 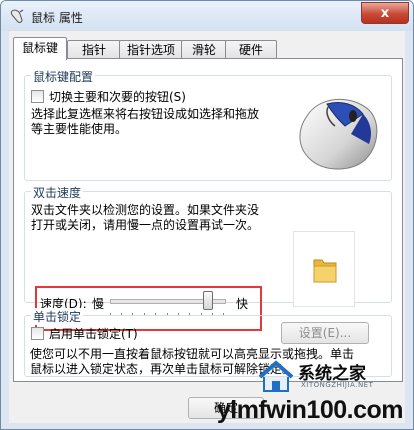 I want to click on mouse-icon, so click(x=17, y=16).